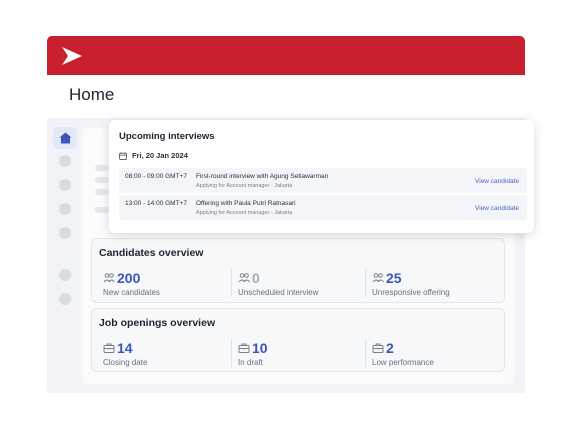 The image size is (582, 430). Describe the element at coordinates (92, 94) in the screenshot. I see `page-title: Home` at that location.